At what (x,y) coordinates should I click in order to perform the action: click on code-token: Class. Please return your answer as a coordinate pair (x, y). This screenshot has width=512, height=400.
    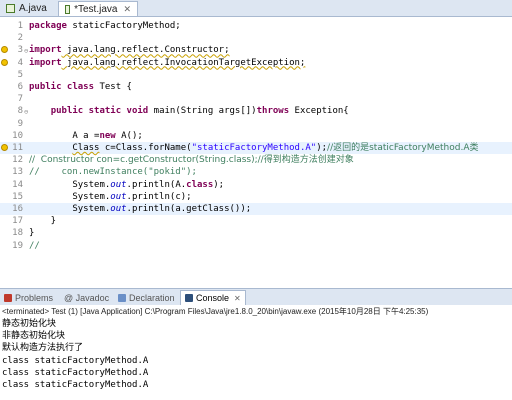
    Looking at the image, I should click on (86, 148).